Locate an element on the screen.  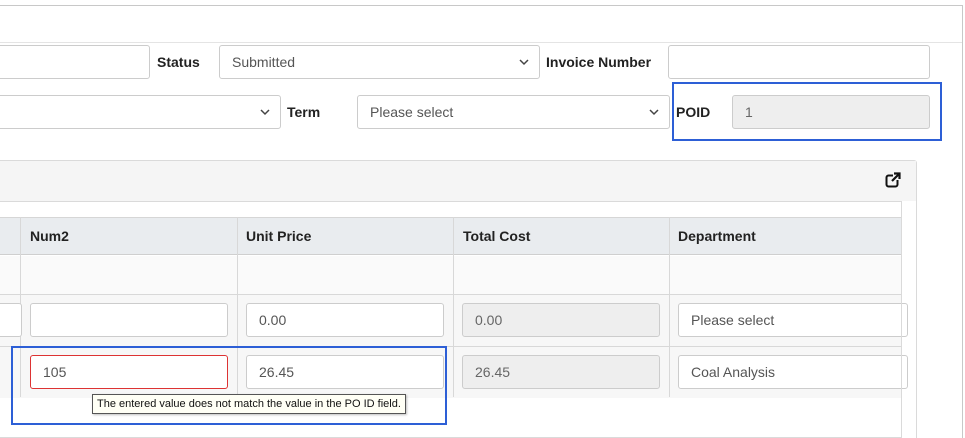
row1-total-cost-input: 0.00 is located at coordinates (561, 320).